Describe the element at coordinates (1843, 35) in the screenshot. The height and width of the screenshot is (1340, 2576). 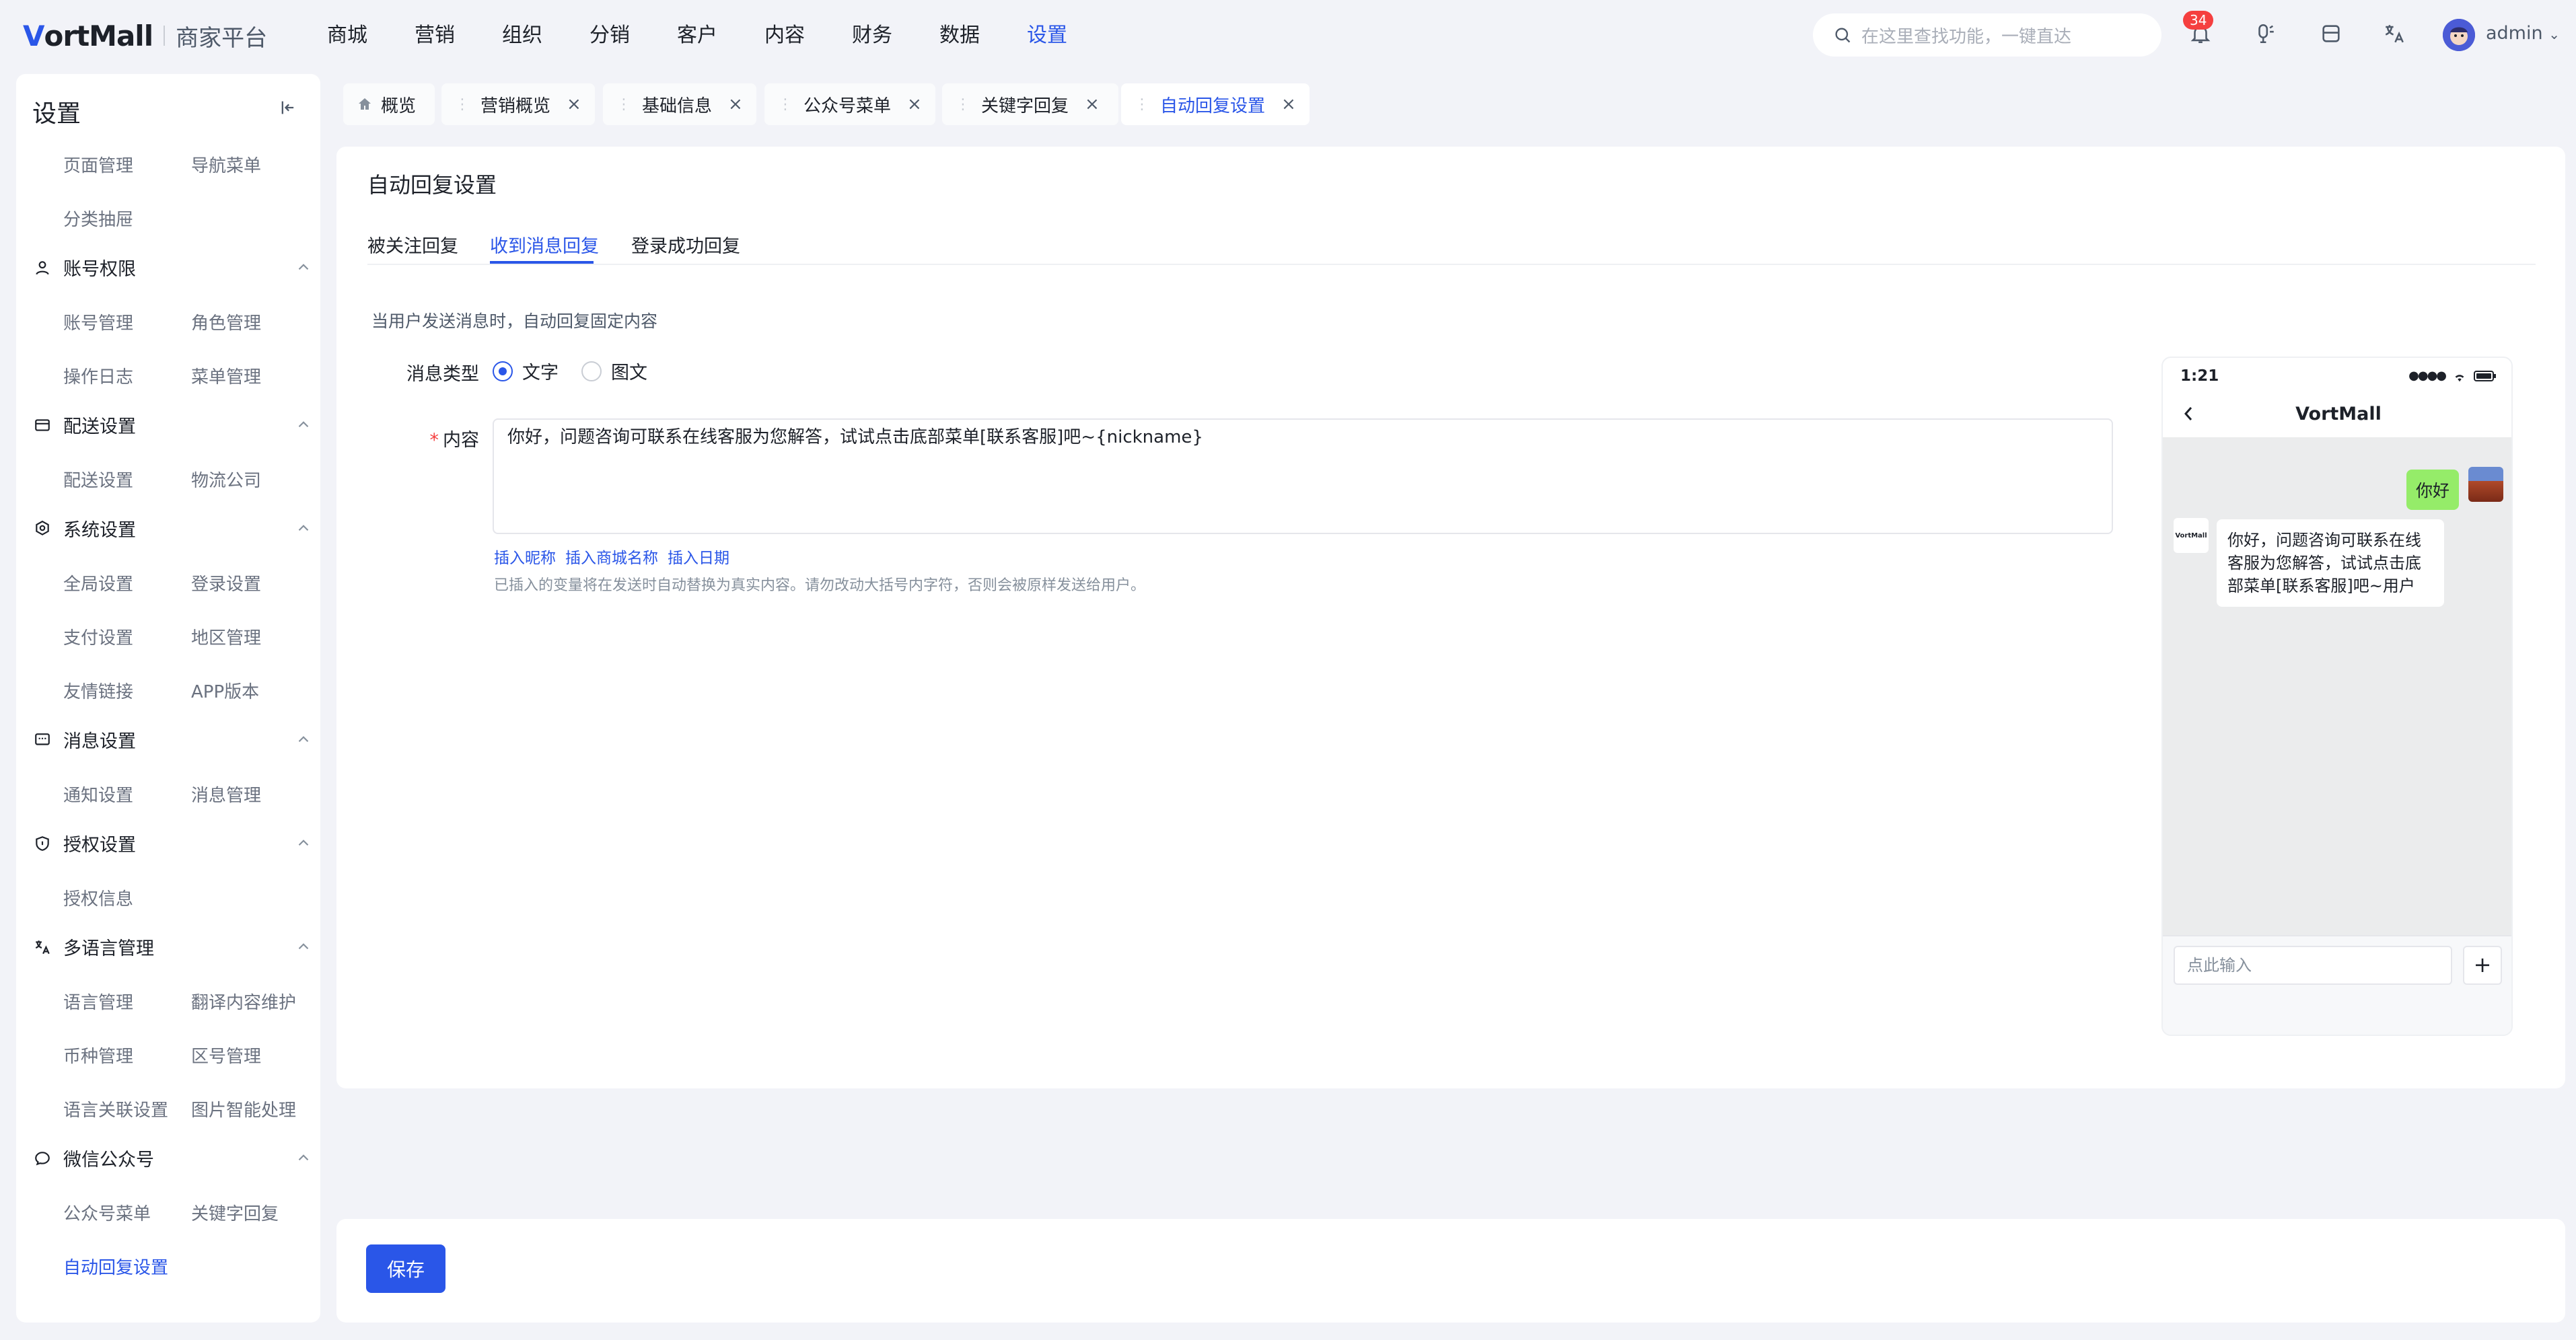
I see `search-icon` at that location.